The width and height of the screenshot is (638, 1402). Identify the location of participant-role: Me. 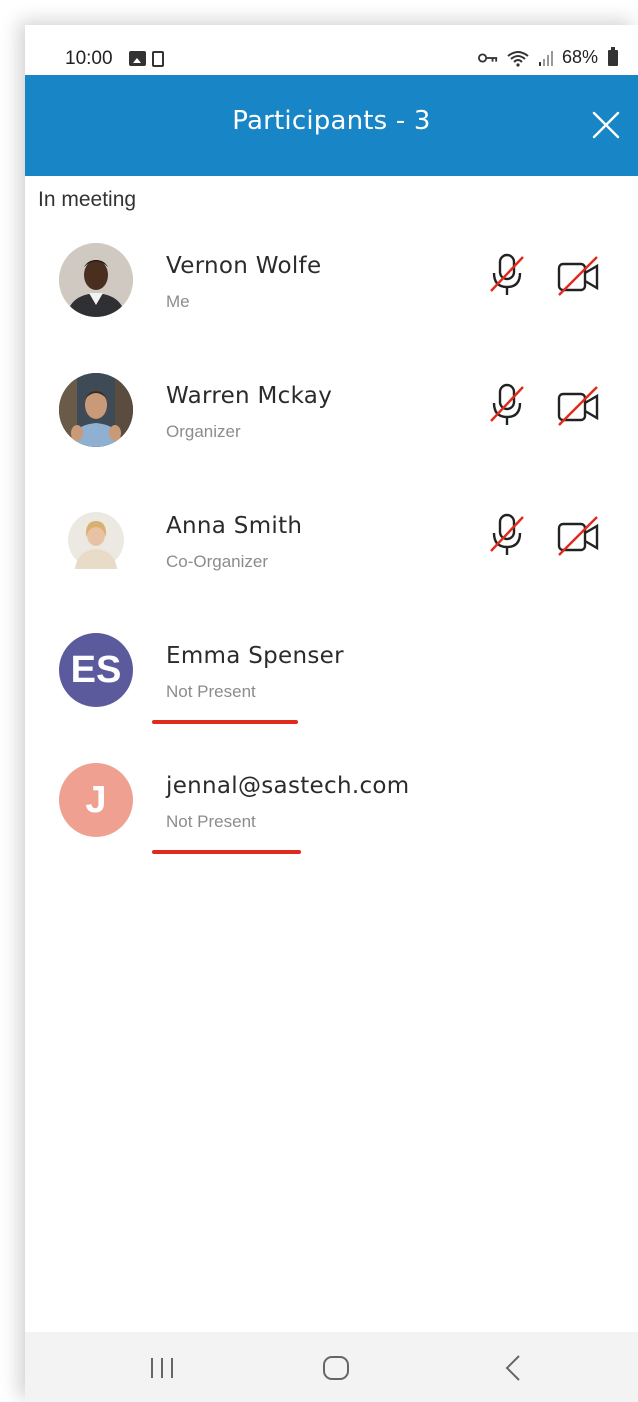
(178, 301).